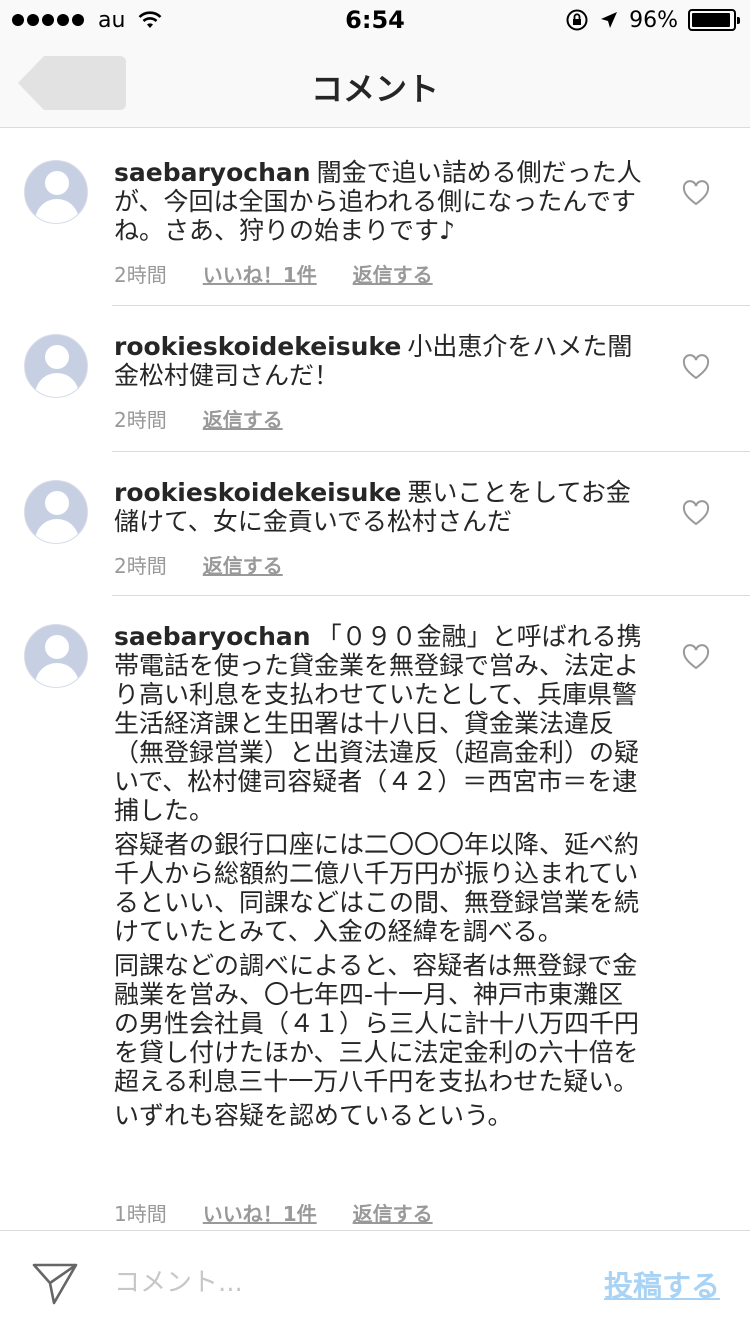 This screenshot has height=1334, width=750. What do you see at coordinates (344, 1283) in the screenshot?
I see `comment-input` at bounding box center [344, 1283].